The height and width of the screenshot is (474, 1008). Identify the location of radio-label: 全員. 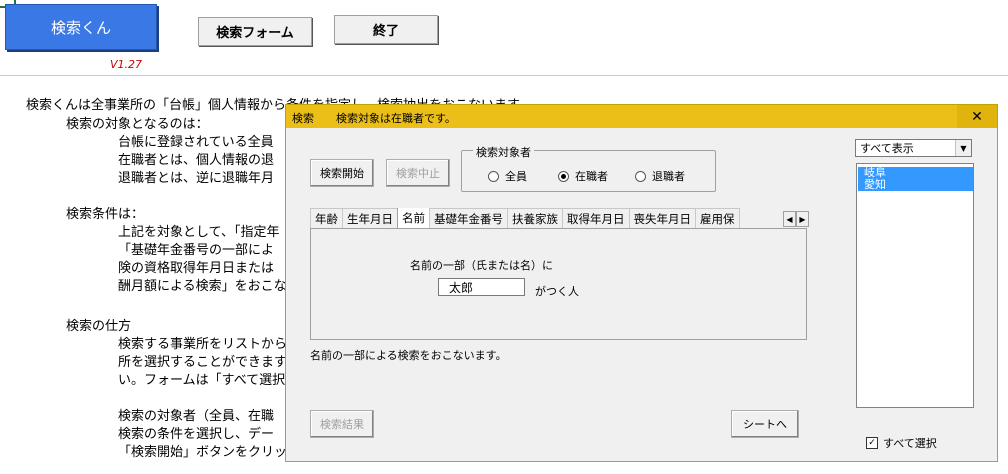
(516, 176).